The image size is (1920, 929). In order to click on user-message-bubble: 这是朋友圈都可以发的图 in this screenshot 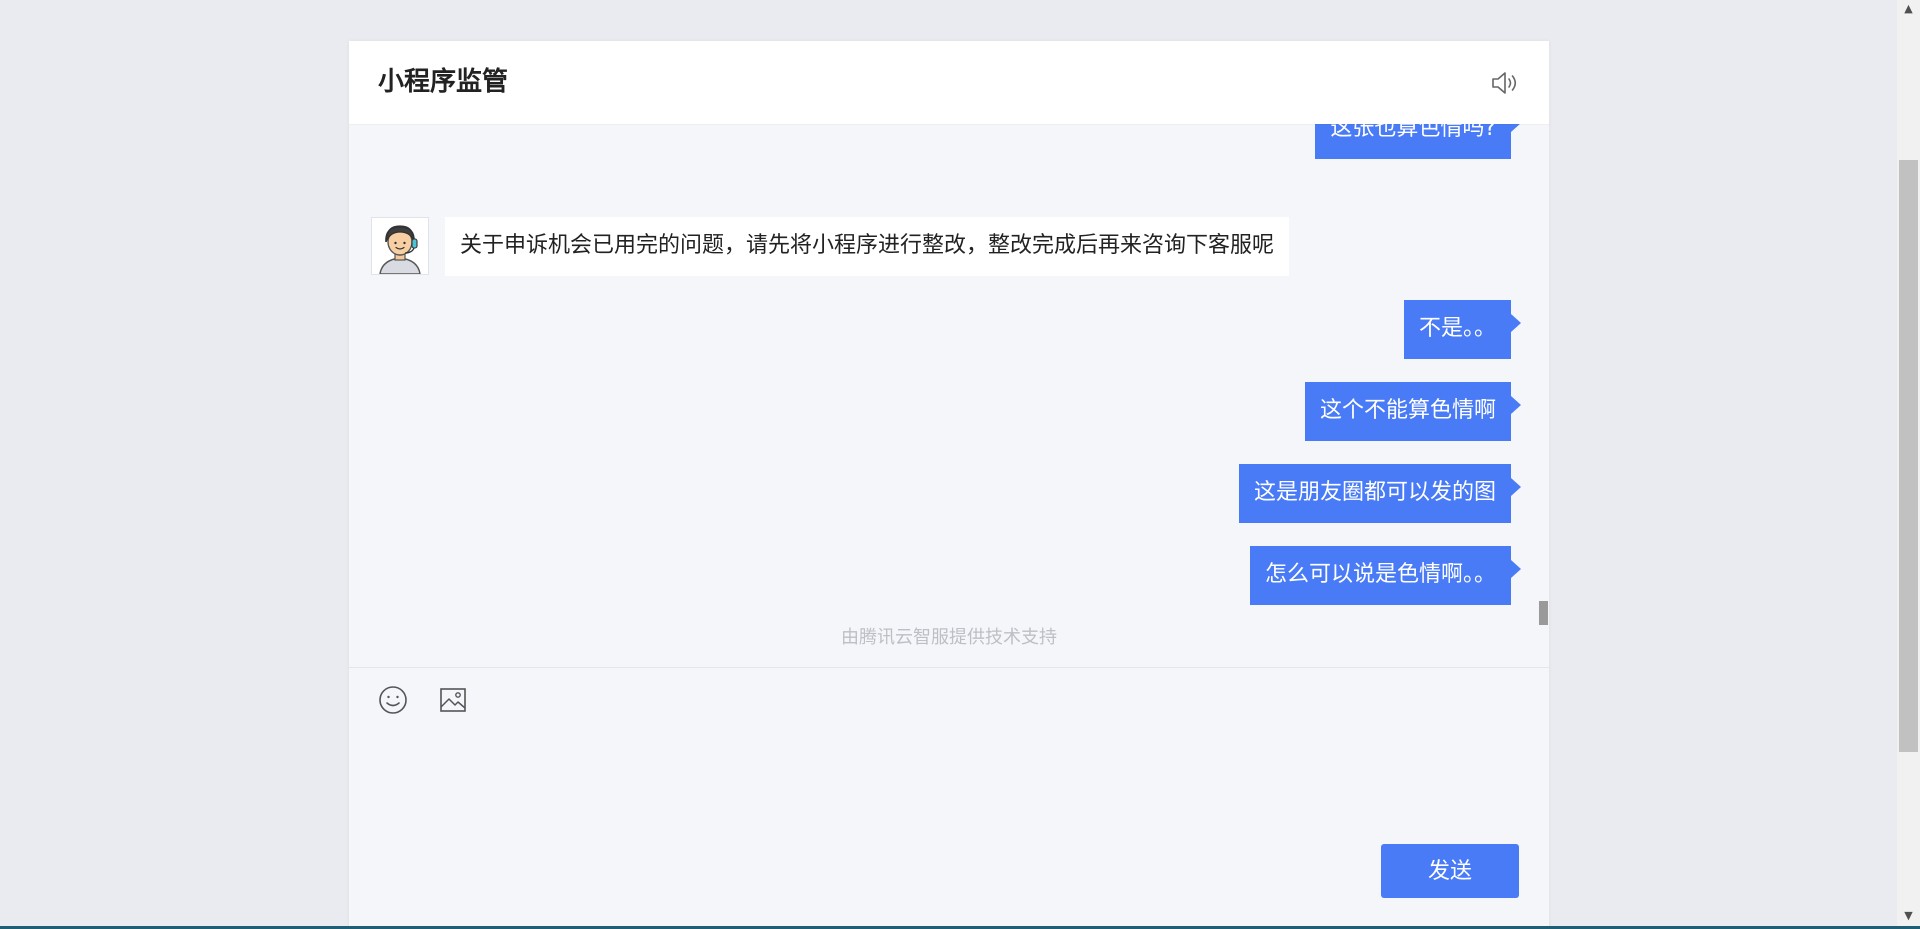, I will do `click(1380, 493)`.